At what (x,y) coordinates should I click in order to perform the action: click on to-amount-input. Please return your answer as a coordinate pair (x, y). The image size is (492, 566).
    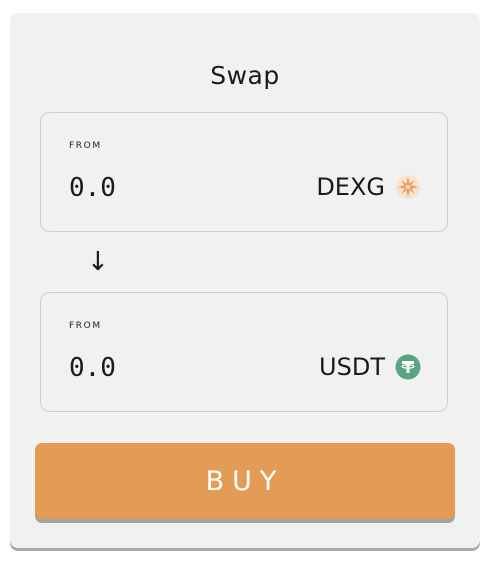
    Looking at the image, I should click on (169, 368).